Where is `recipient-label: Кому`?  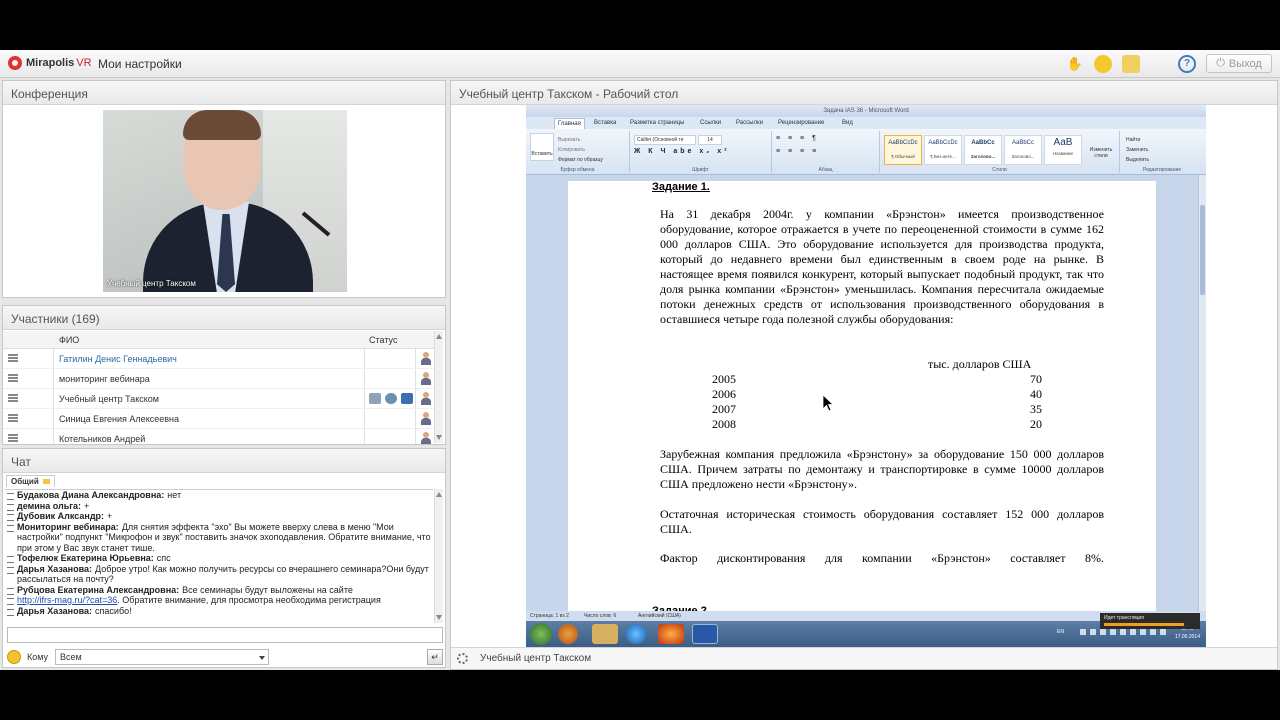
recipient-label: Кому is located at coordinates (38, 657).